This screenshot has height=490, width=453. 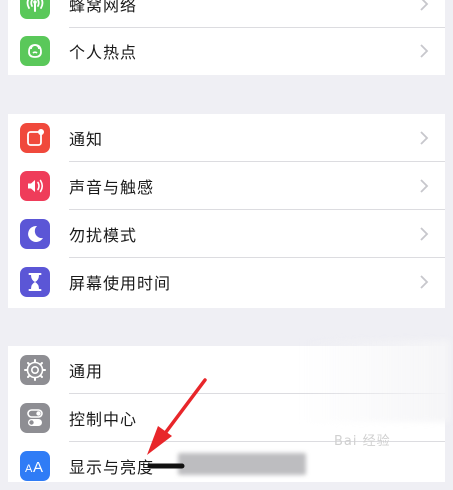 I want to click on settings-row-sounds: 声音与触感, so click(x=226, y=186).